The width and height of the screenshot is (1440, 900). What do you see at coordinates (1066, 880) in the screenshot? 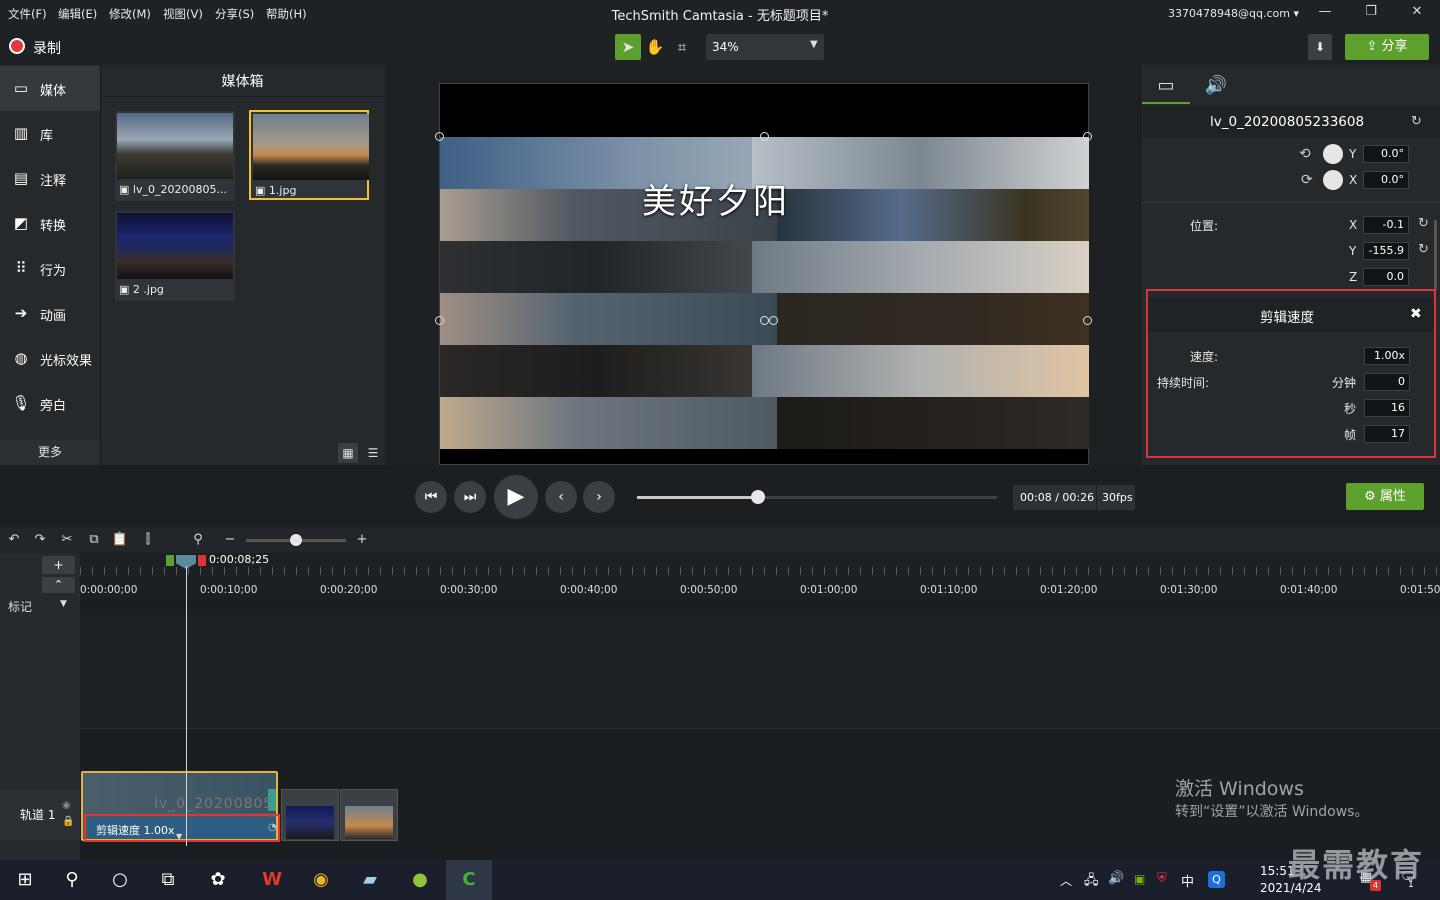
I see `chevron-up-icon: ︿` at bounding box center [1066, 880].